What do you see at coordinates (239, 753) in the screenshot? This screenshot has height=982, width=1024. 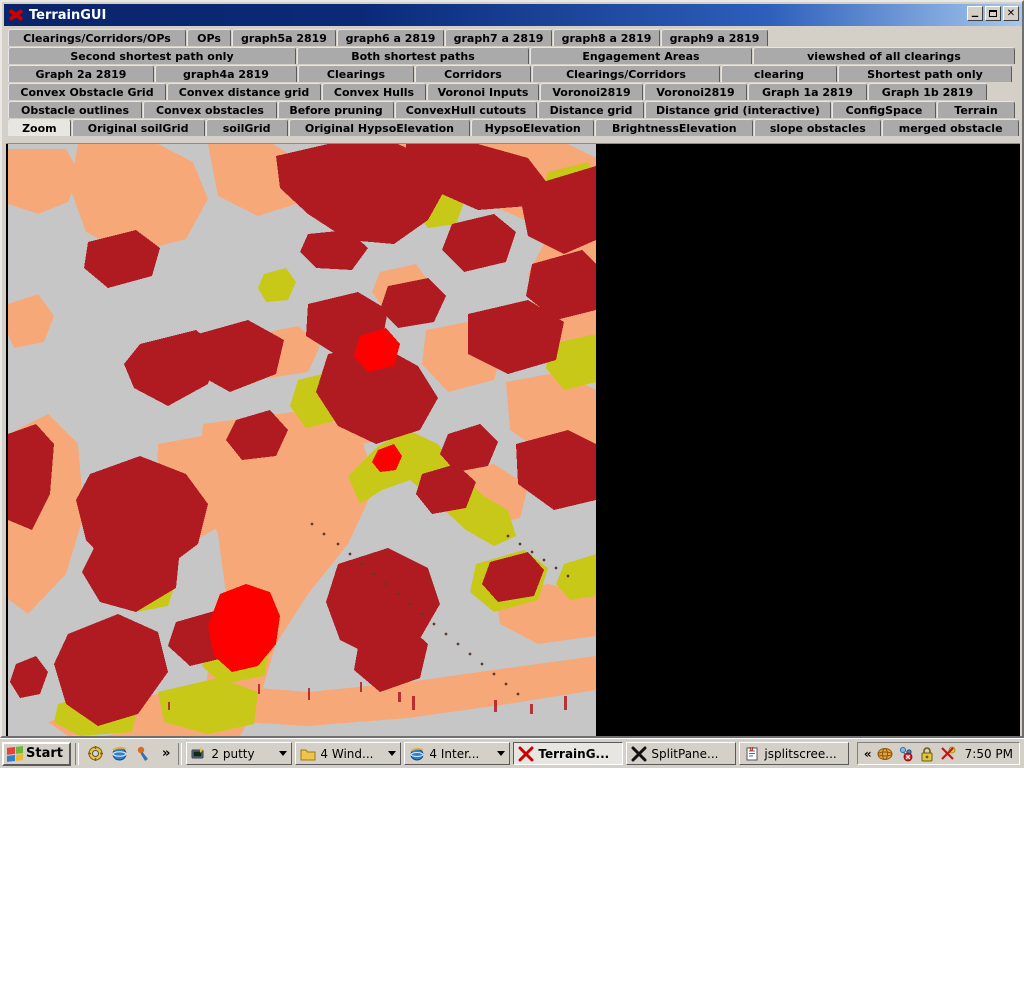 I see `taskbar-button-2-putty: 2 putty` at bounding box center [239, 753].